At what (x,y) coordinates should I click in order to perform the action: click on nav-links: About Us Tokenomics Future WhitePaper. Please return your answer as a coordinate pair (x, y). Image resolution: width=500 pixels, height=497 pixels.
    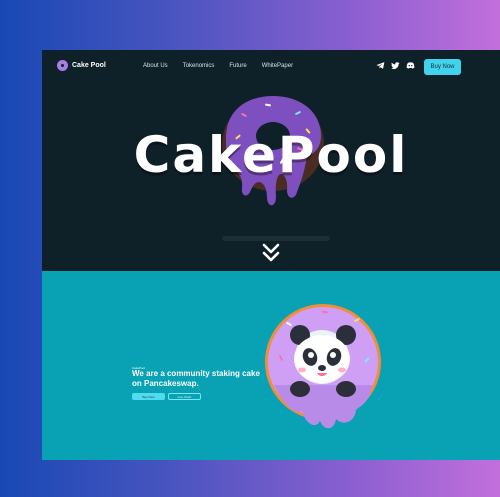
    Looking at the image, I should click on (218, 66).